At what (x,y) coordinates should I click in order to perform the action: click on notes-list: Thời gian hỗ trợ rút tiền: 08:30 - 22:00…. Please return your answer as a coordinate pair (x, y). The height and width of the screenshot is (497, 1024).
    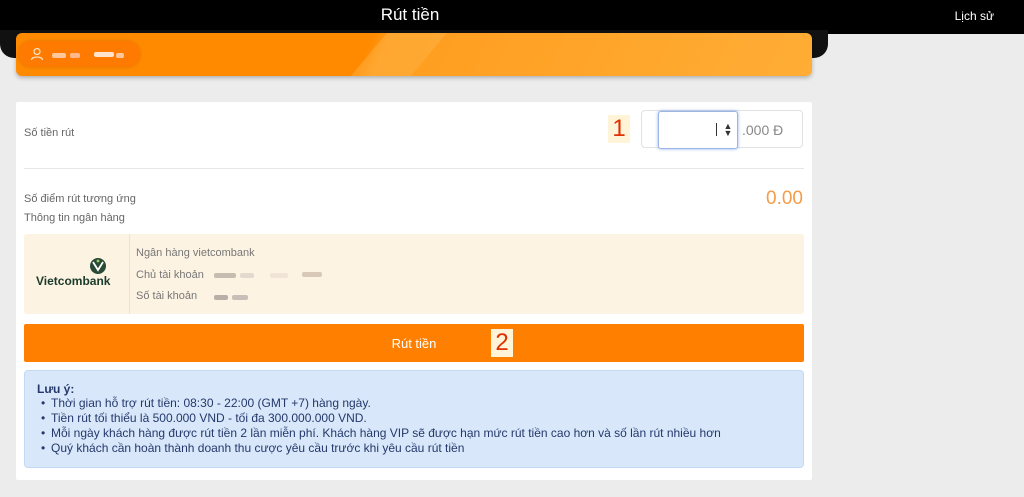
    Looking at the image, I should click on (414, 426).